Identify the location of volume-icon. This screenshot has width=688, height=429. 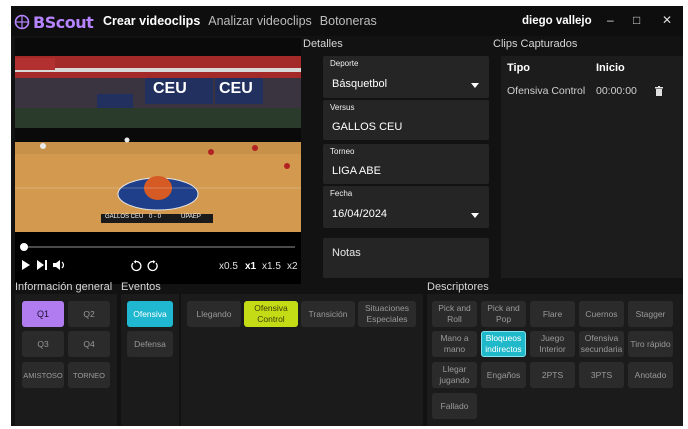
(59, 267).